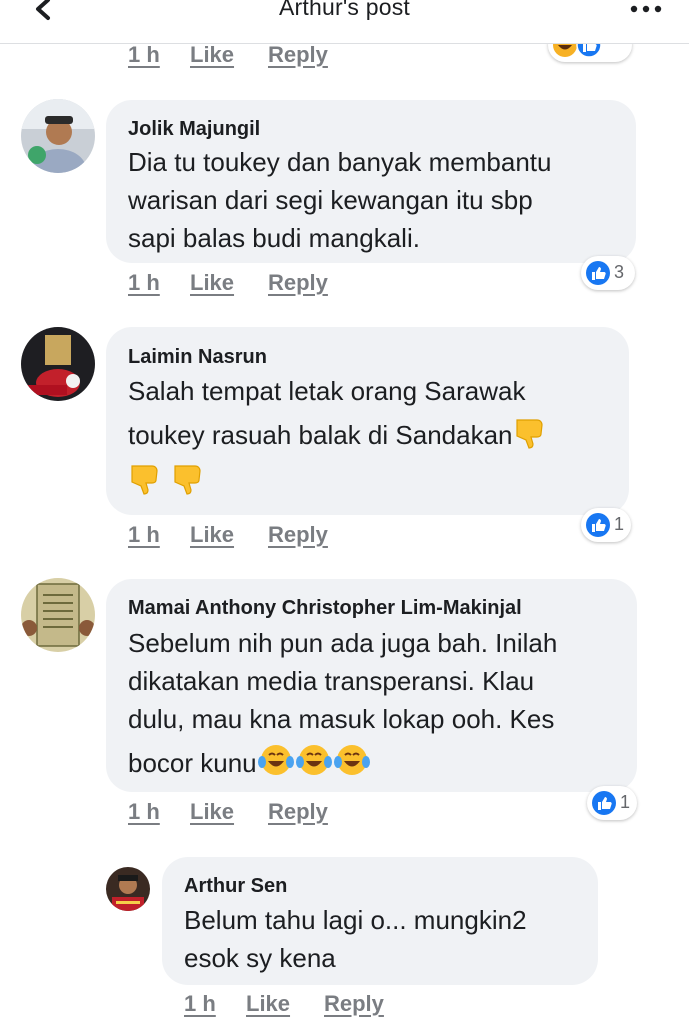  I want to click on comment-author: Laimin Nasrun, so click(197, 357).